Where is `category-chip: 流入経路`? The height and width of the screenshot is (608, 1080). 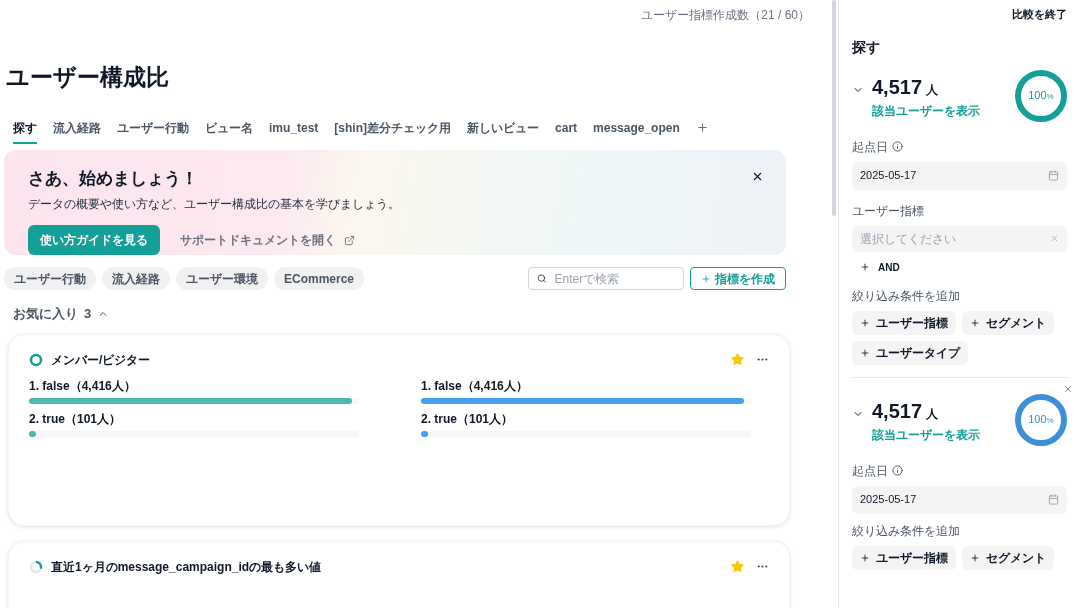
category-chip: 流入経路 is located at coordinates (136, 278).